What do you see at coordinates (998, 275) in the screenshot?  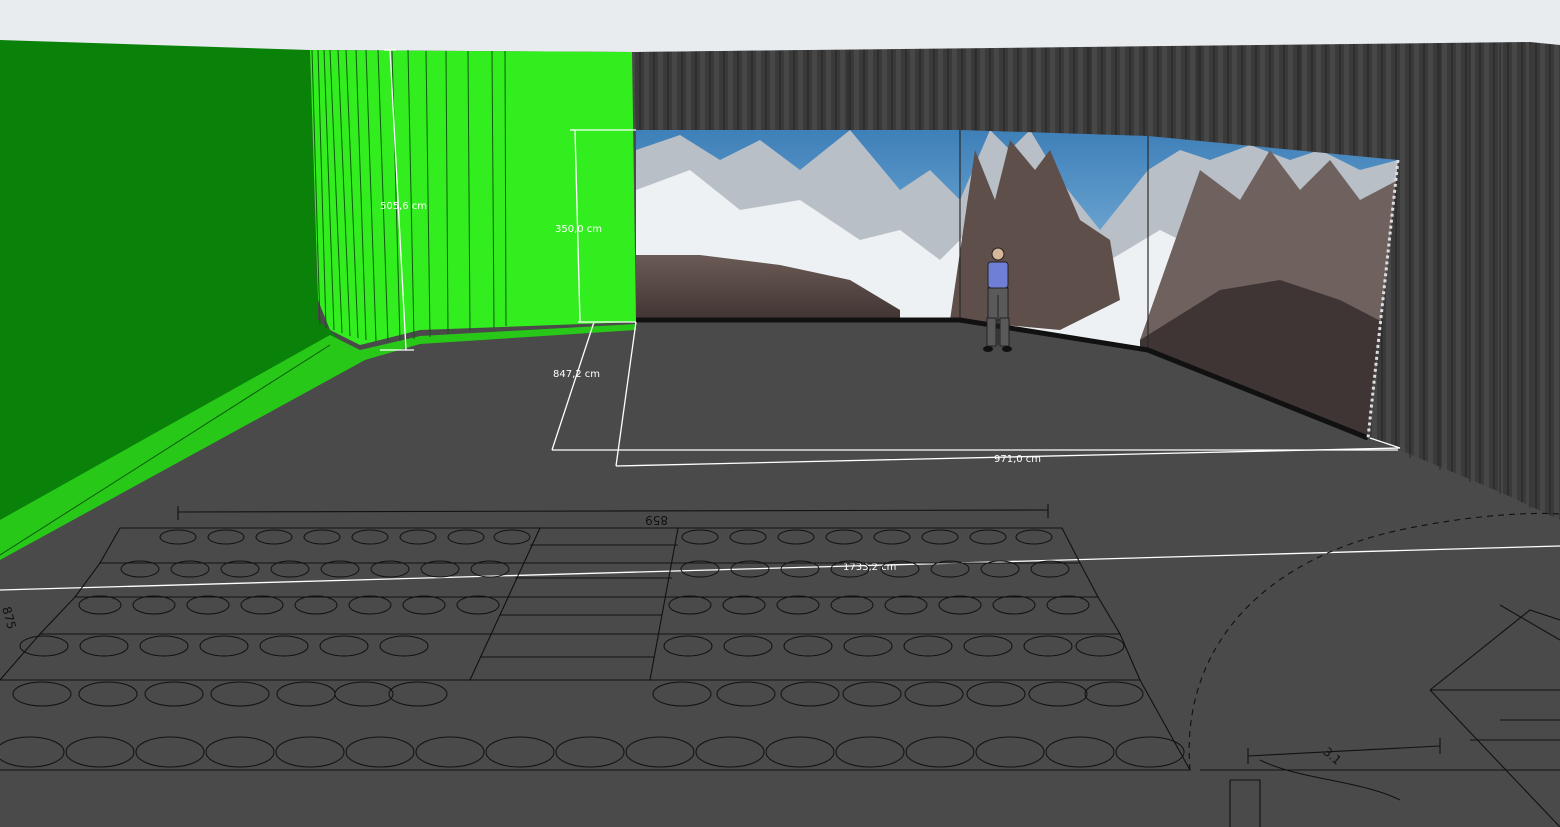 I see `figure-shirt` at bounding box center [998, 275].